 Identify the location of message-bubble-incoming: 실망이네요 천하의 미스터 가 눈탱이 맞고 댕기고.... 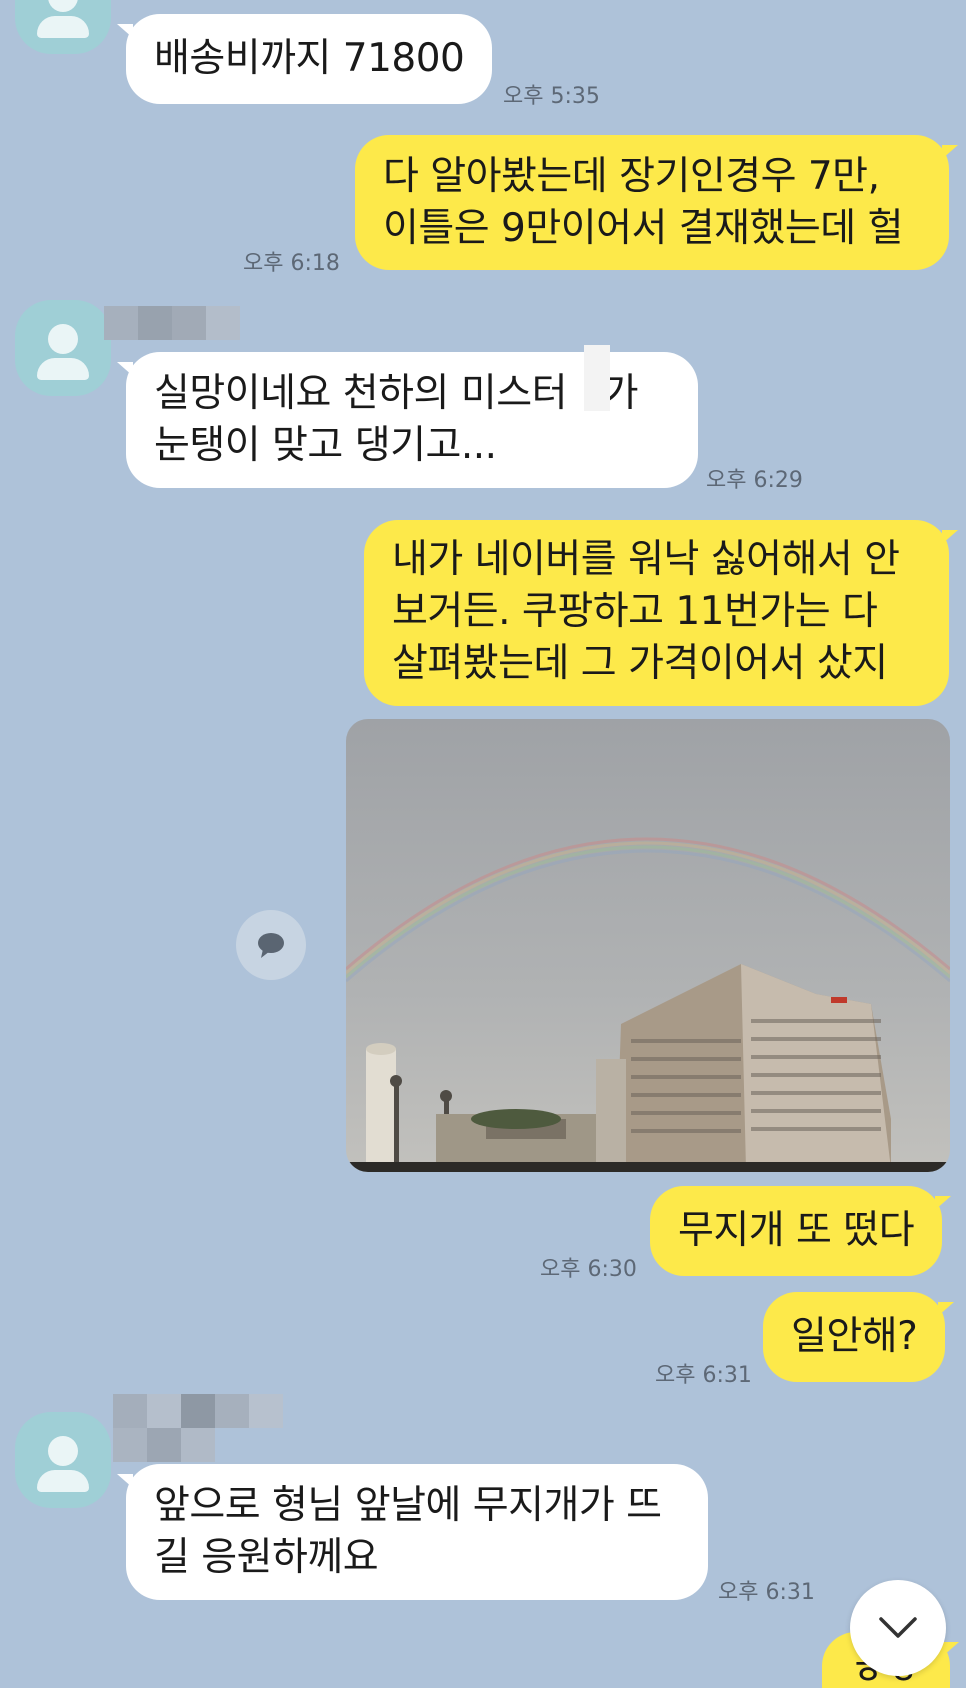
(407, 420).